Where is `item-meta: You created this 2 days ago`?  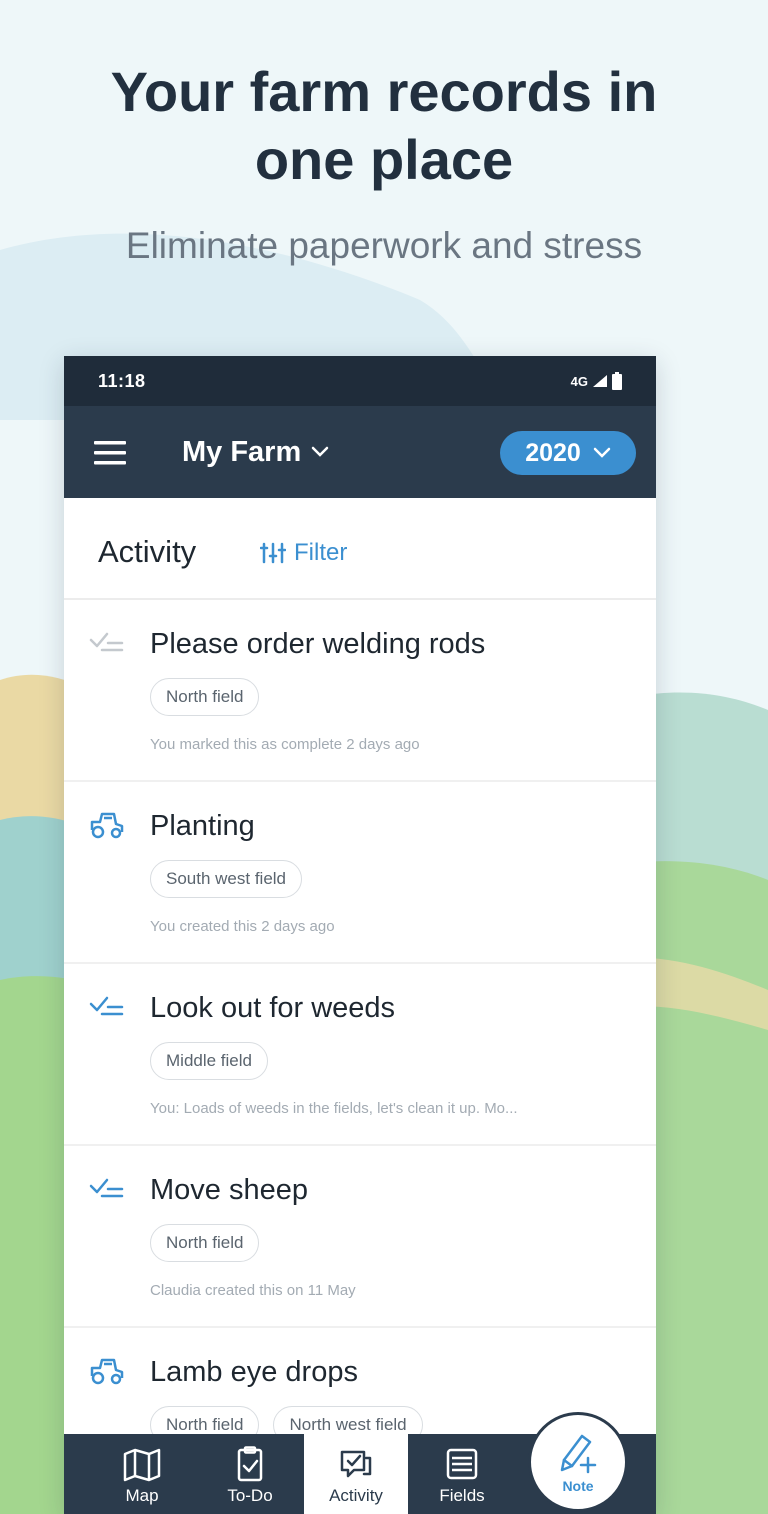 item-meta: You created this 2 days ago is located at coordinates (242, 926).